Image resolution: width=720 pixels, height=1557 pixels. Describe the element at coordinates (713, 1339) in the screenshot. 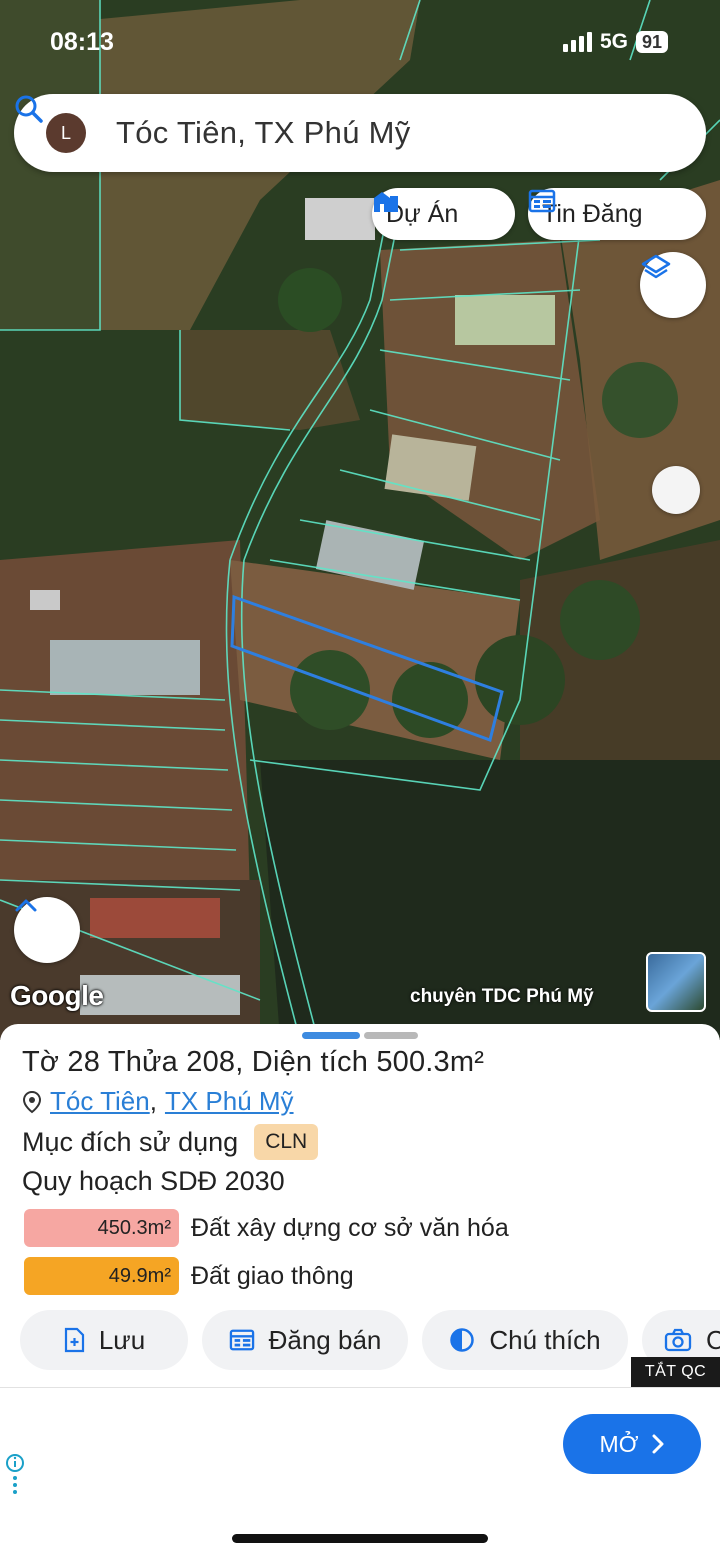

I see `capture-label: C` at that location.